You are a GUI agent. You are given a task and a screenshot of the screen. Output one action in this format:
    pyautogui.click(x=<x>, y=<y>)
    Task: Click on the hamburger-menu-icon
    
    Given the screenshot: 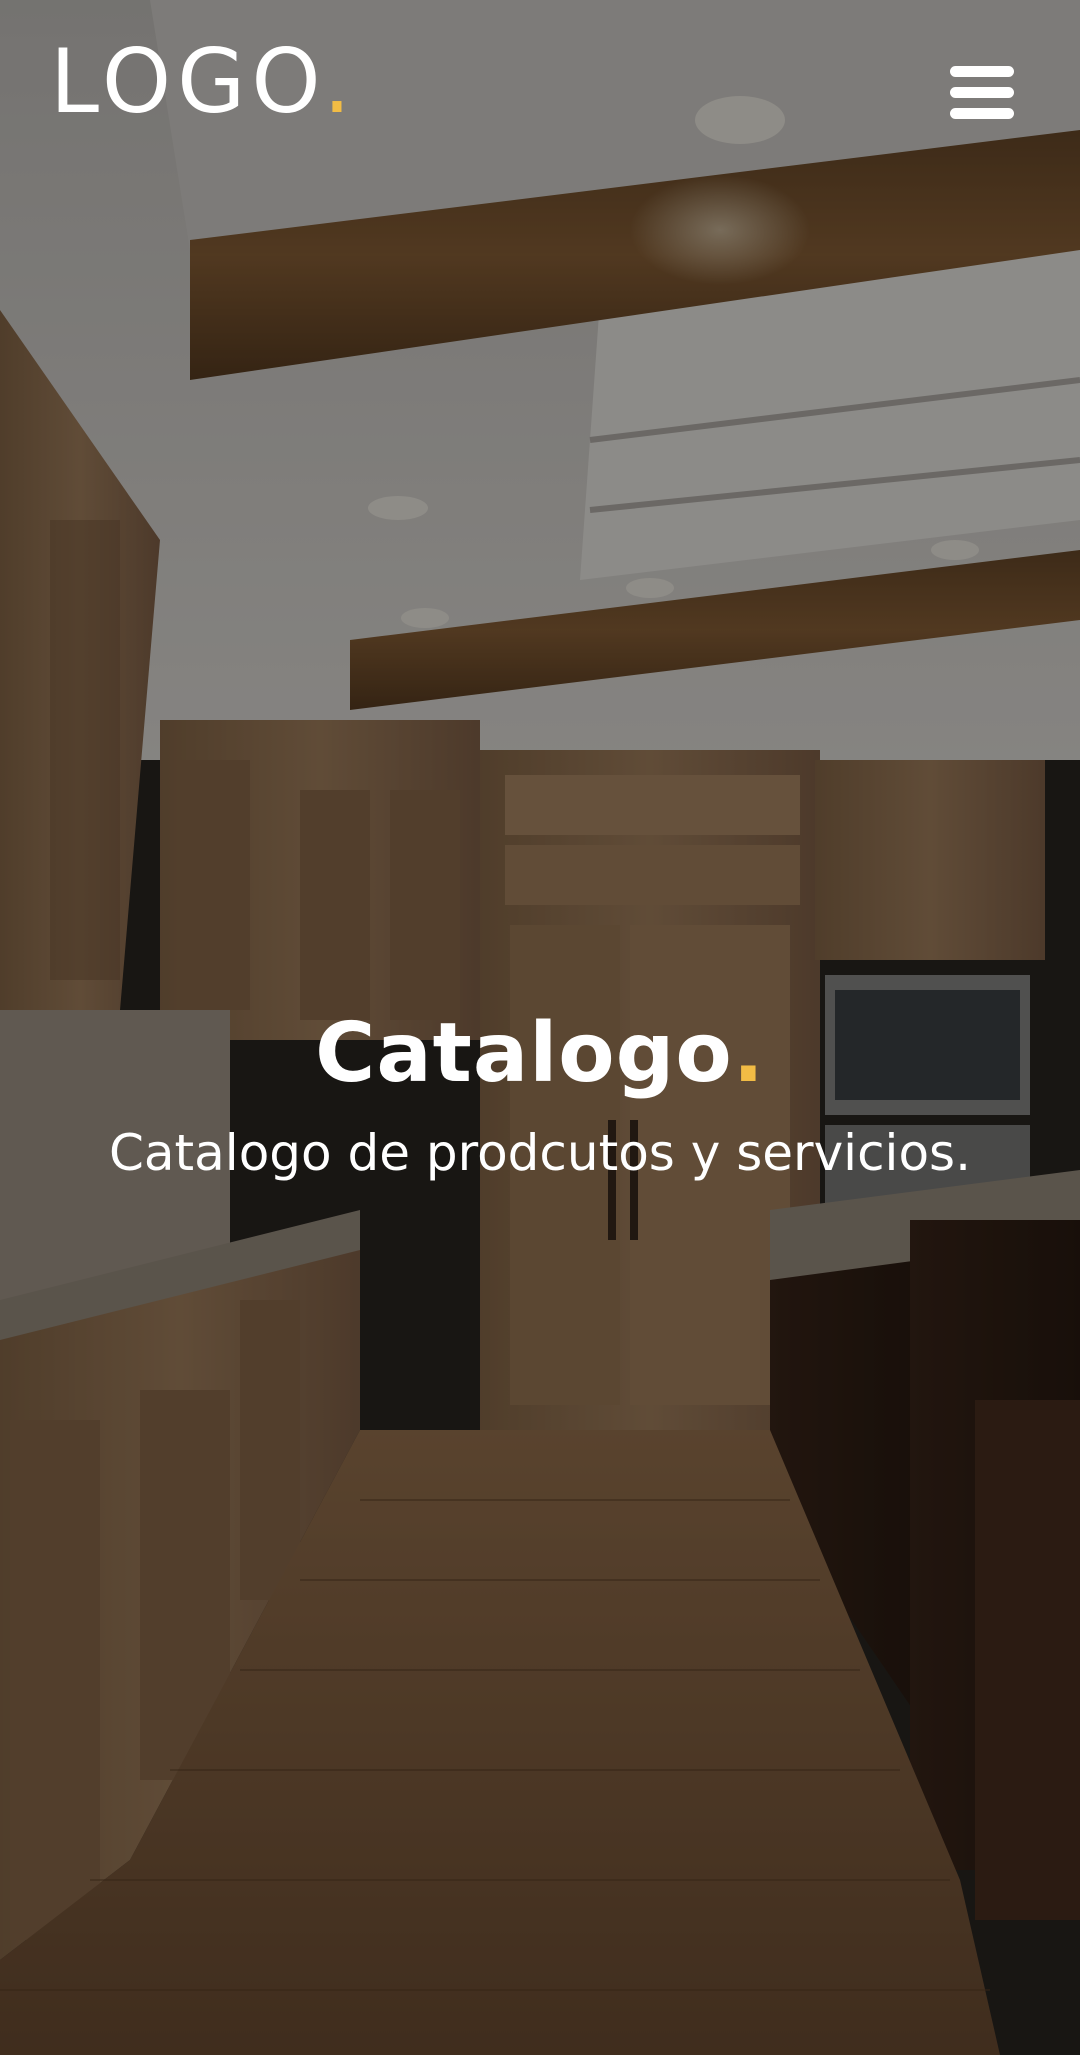 What is the action you would take?
    pyautogui.click(x=982, y=93)
    